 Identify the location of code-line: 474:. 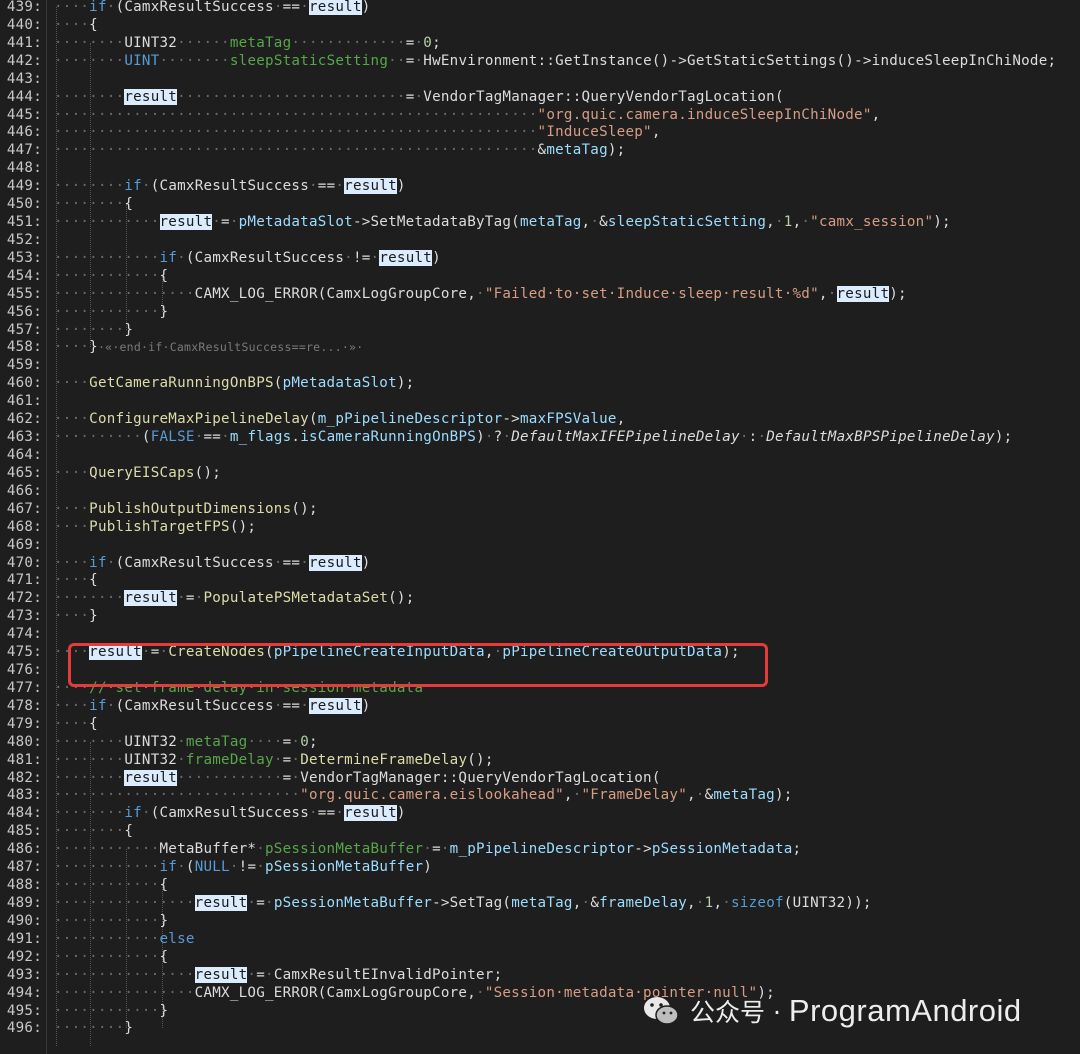
(540, 634).